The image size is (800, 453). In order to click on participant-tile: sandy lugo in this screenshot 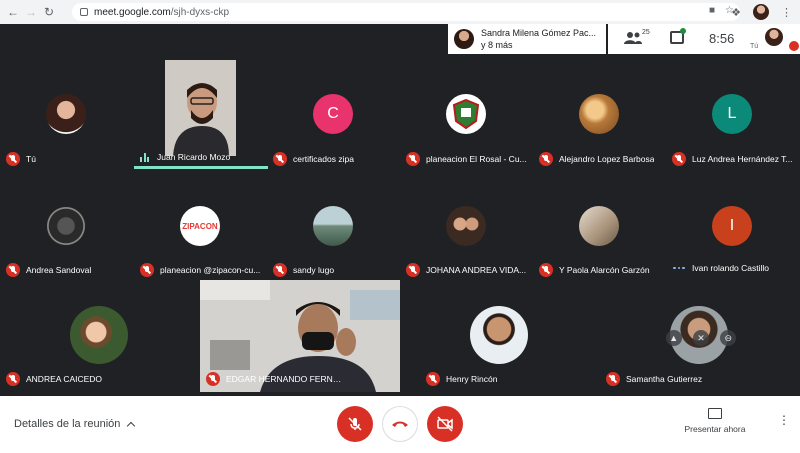, I will do `click(333, 224)`.